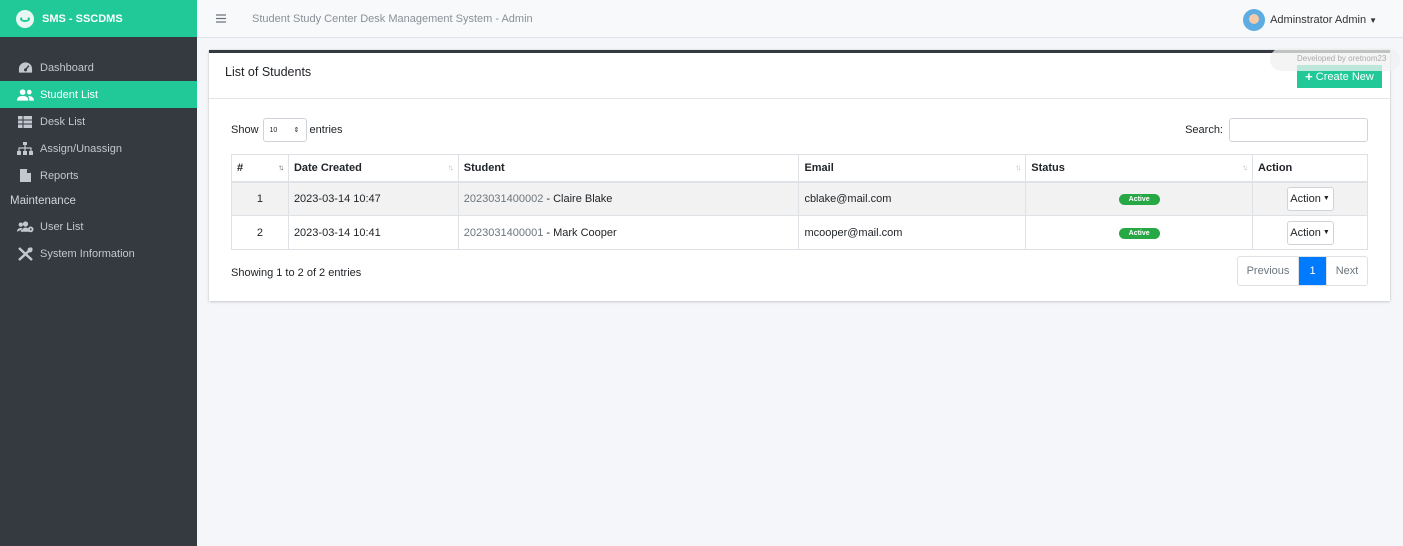 The image size is (1403, 546). What do you see at coordinates (1344, 76) in the screenshot?
I see `create-new-label: Create New` at bounding box center [1344, 76].